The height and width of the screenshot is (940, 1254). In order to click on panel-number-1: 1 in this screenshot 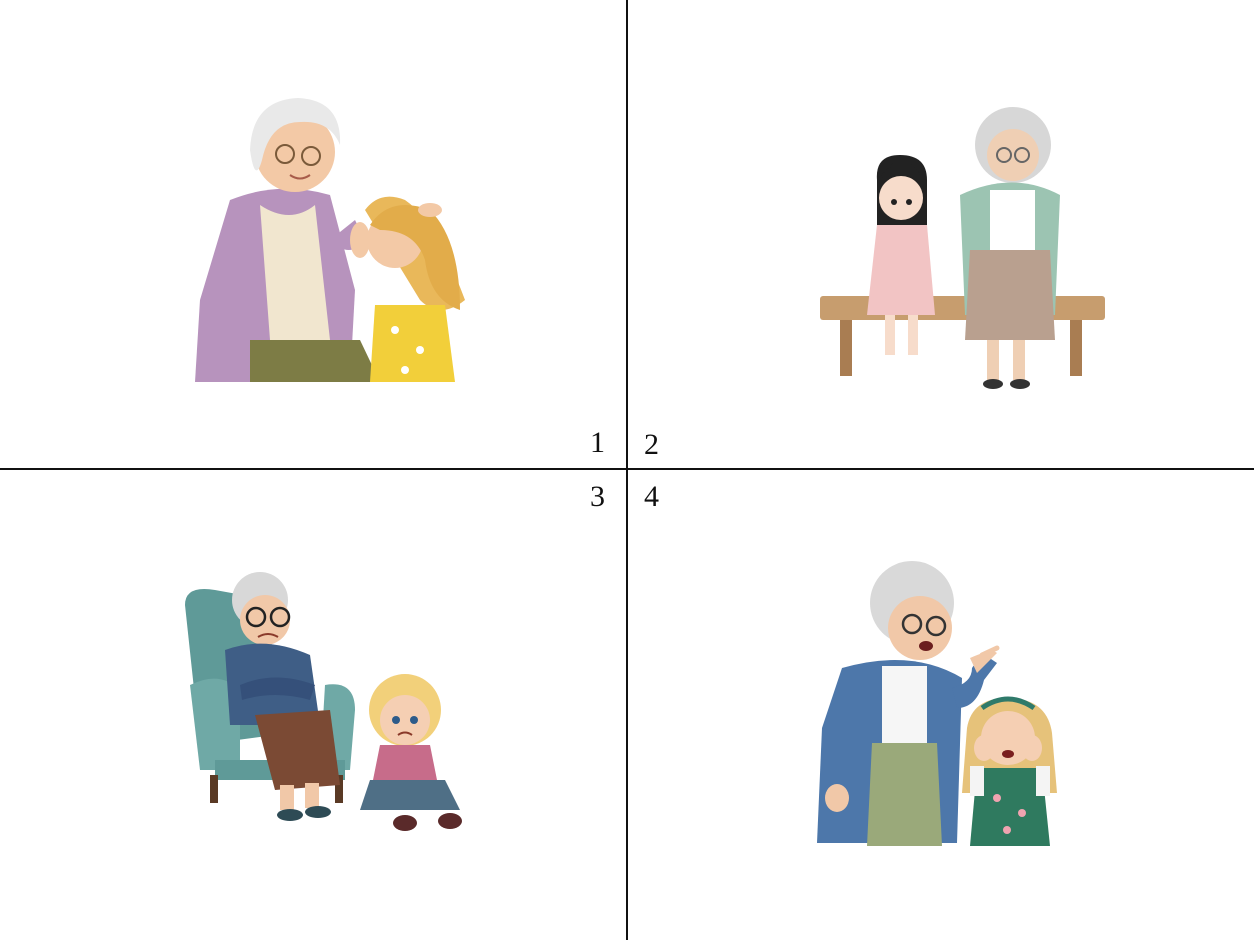, I will do `click(597, 442)`.